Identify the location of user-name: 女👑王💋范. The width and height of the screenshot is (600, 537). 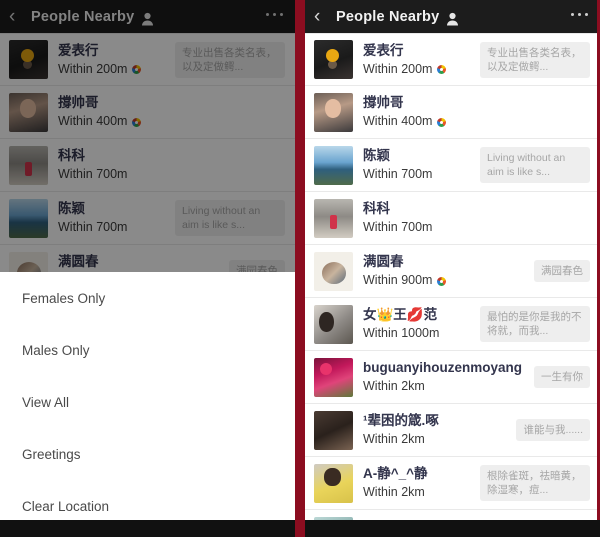
(400, 314).